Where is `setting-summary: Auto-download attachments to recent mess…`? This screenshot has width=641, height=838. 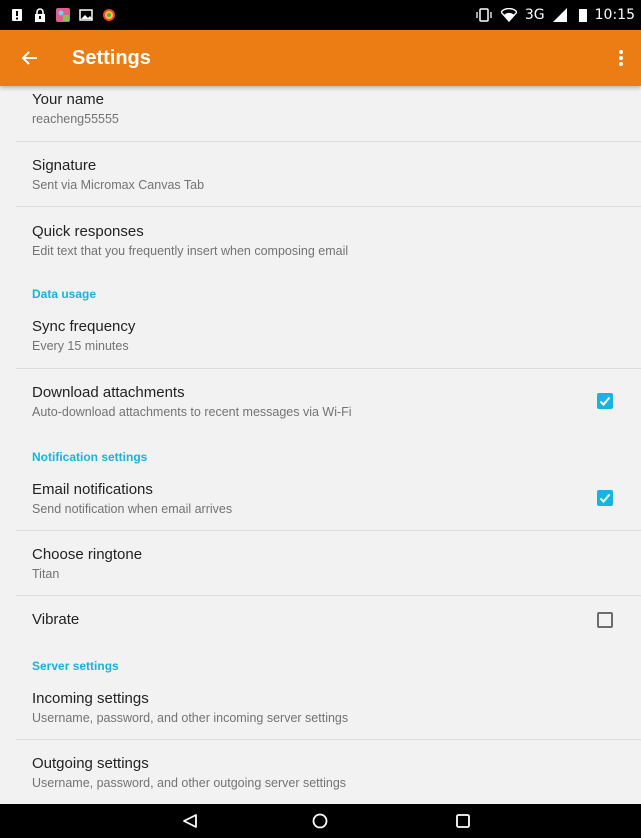
setting-summary: Auto-download attachments to recent mess… is located at coordinates (192, 412).